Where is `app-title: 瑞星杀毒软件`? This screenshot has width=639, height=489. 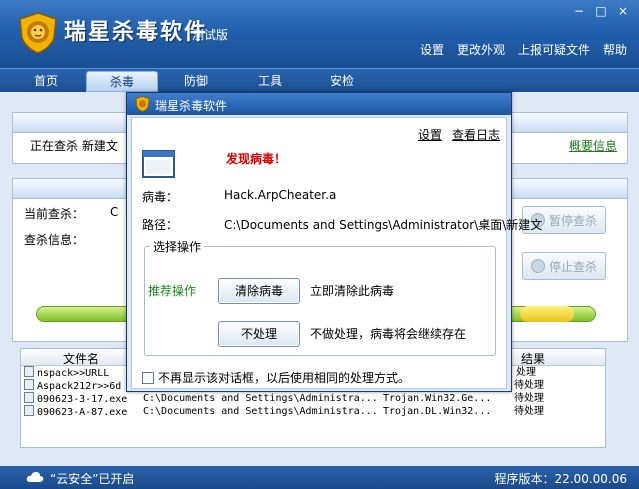 app-title: 瑞星杀毒软件 is located at coordinates (136, 32).